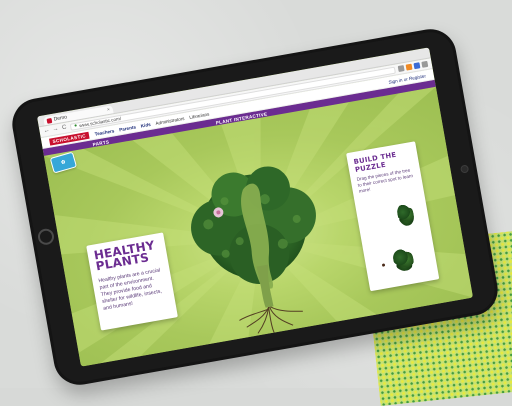 The width and height of the screenshot is (512, 406). Describe the element at coordinates (401, 68) in the screenshot. I see `star-icon` at that location.